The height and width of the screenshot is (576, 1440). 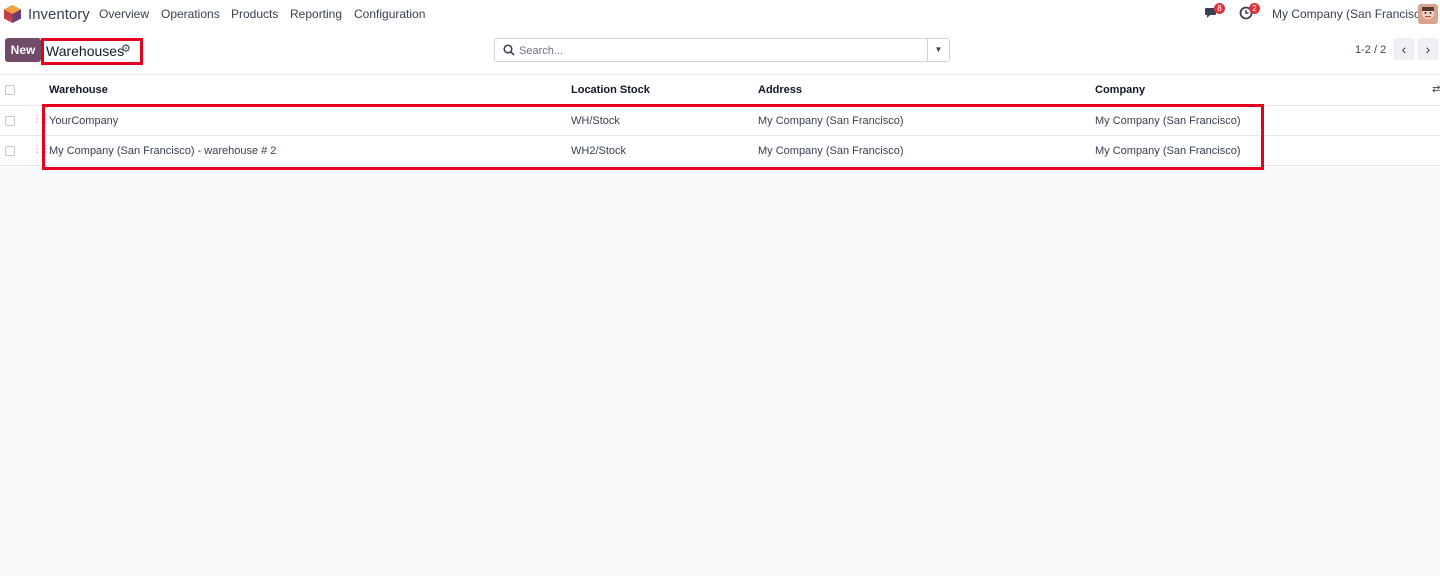 I want to click on search-icon, so click(x=509, y=50).